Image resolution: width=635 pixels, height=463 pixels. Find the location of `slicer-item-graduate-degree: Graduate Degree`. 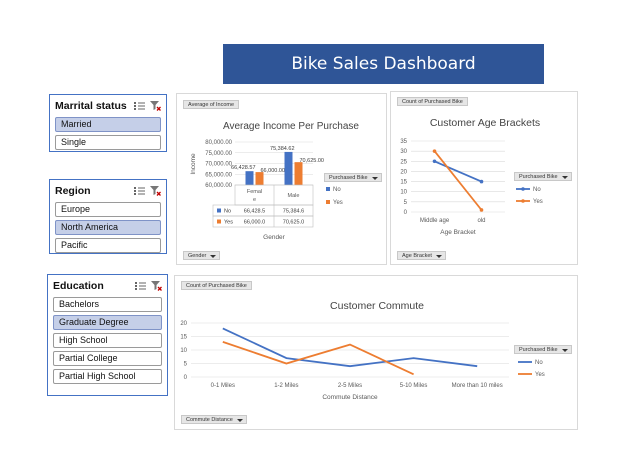

slicer-item-graduate-degree: Graduate Degree is located at coordinates (107, 322).